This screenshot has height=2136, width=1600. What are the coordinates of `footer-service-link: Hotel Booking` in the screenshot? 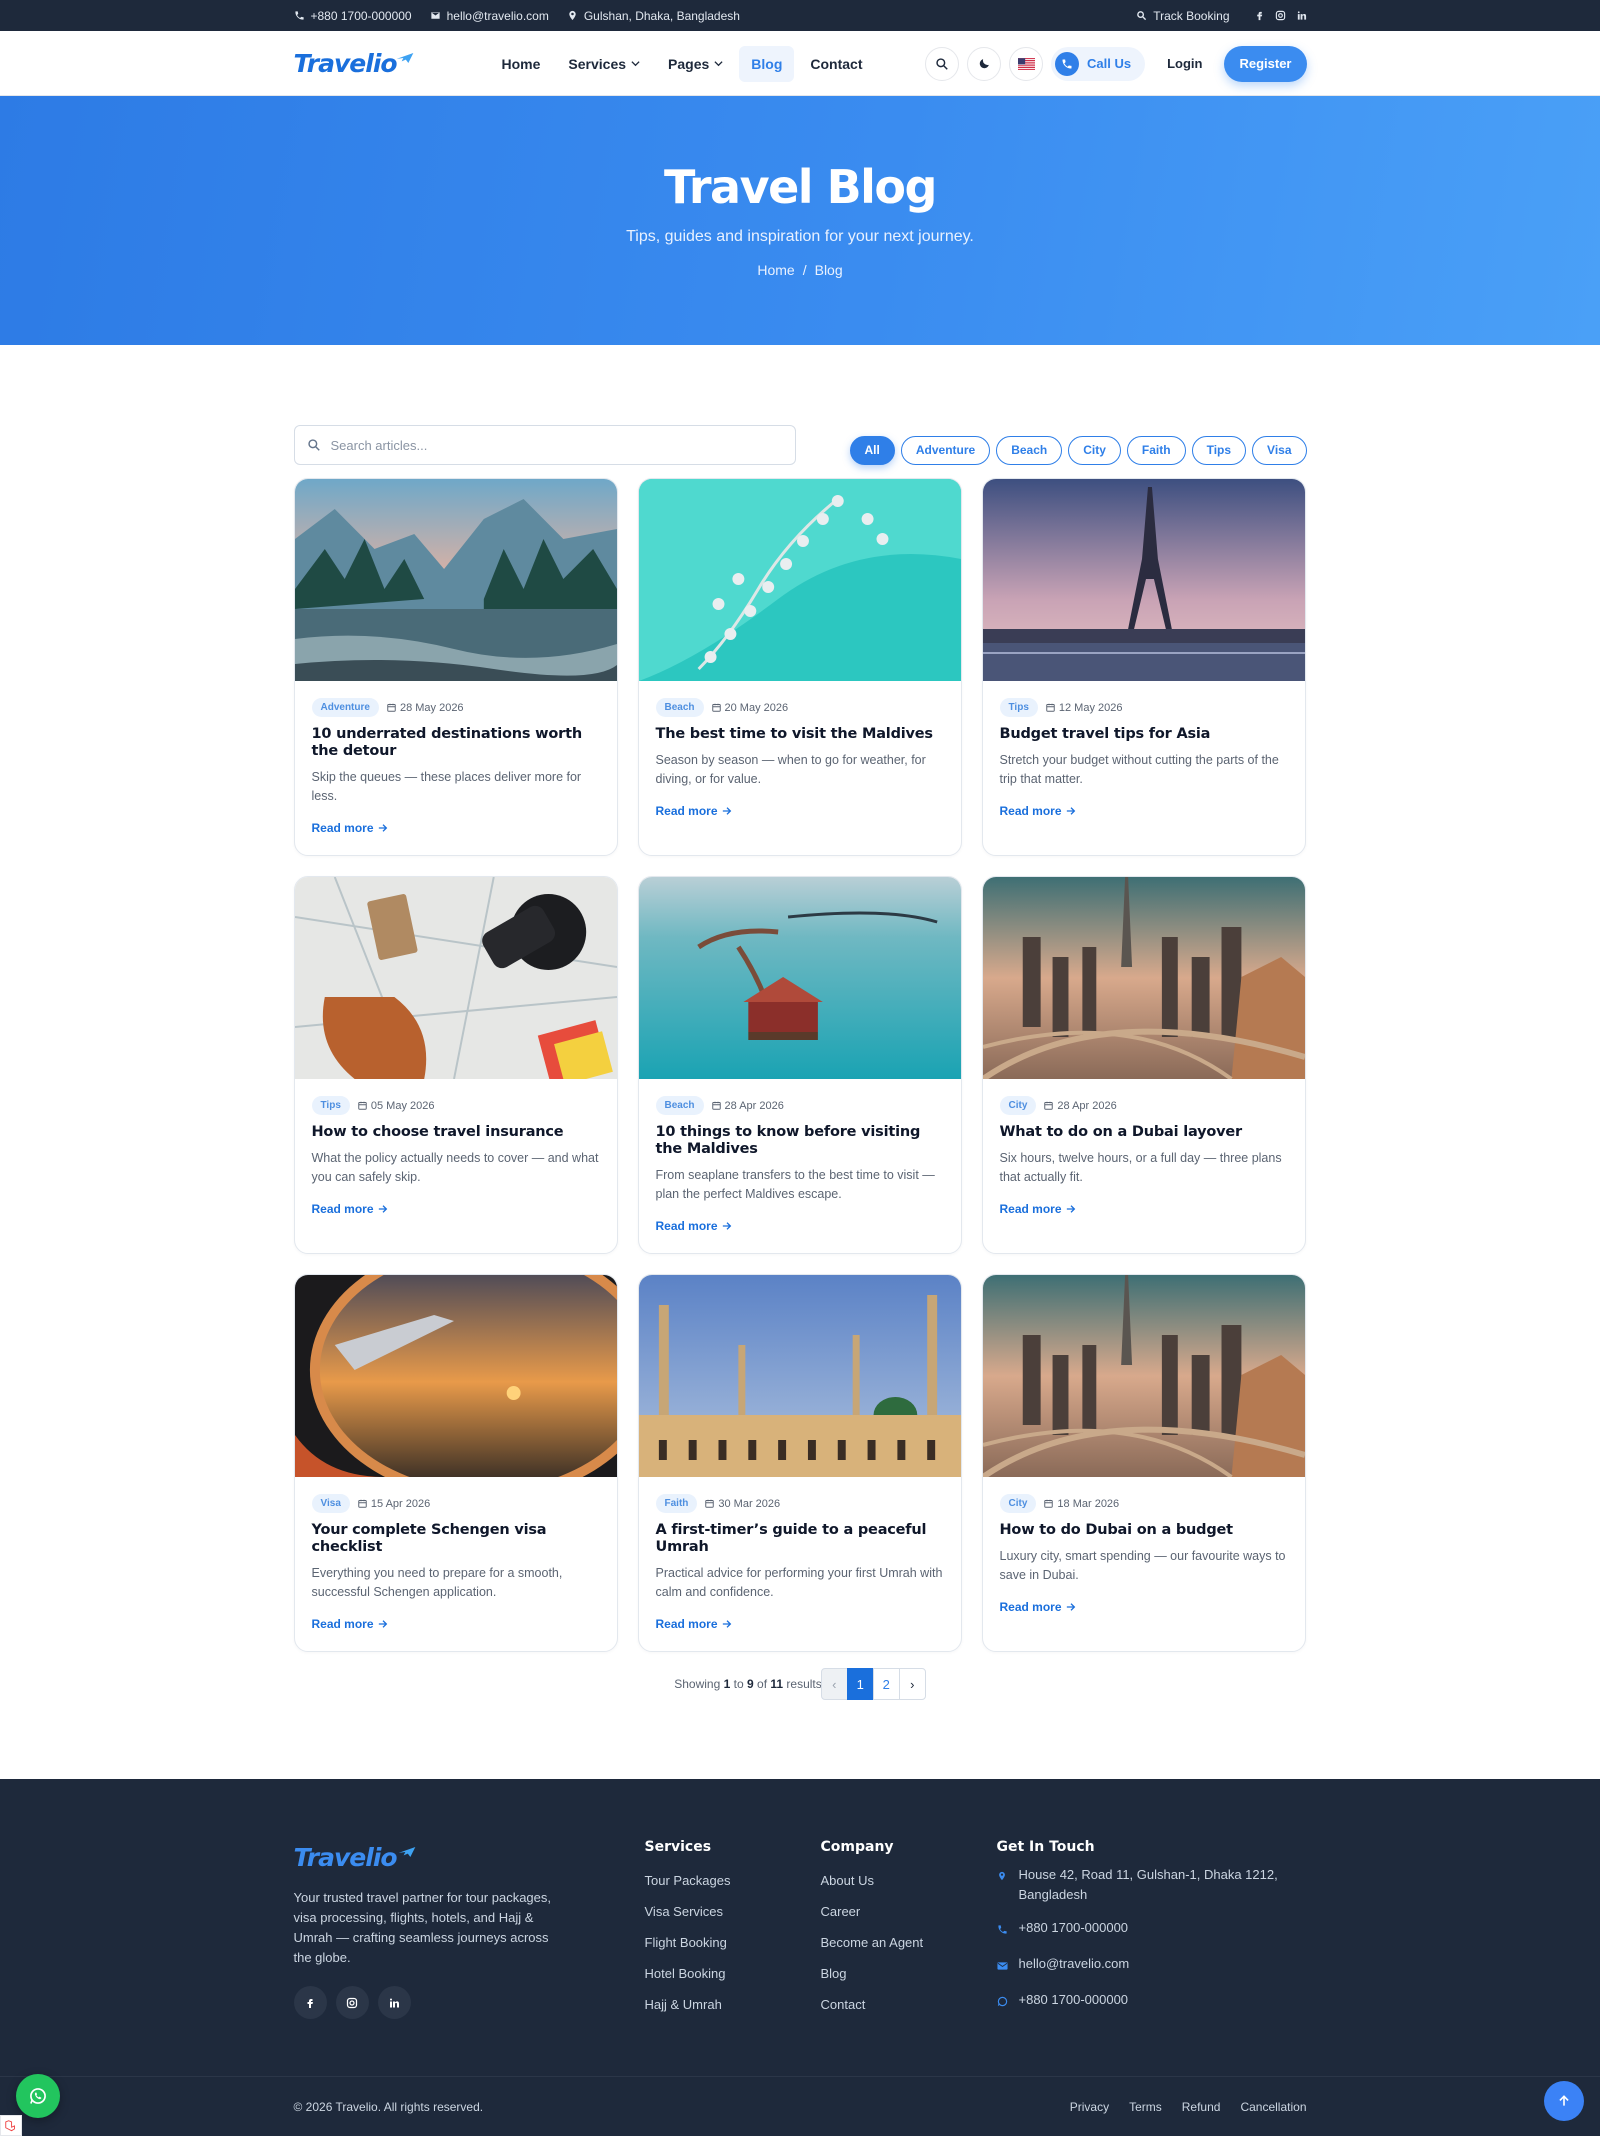 It's located at (733, 1973).